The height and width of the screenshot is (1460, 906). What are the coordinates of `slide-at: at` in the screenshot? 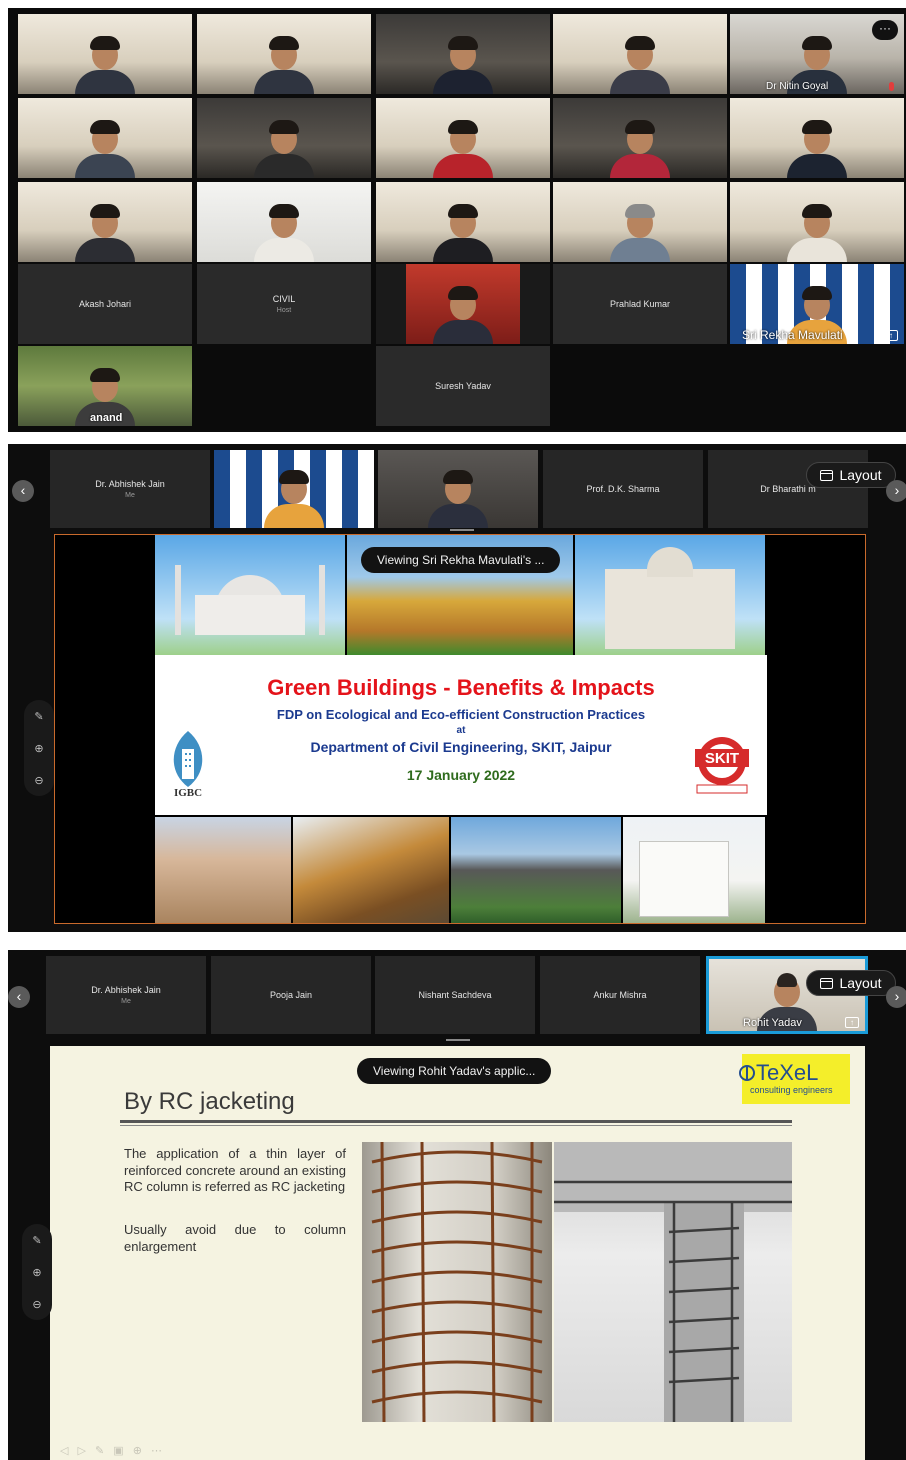 It's located at (461, 730).